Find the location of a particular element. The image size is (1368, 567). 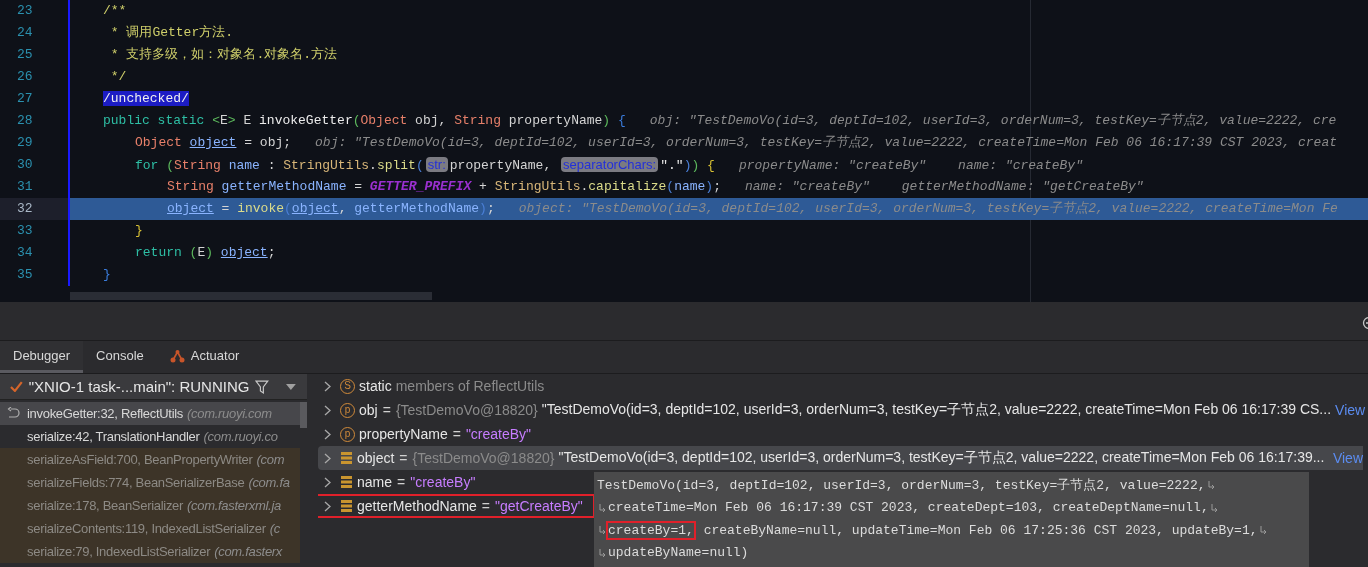

inline-value-hint: obj: "TestDemoVo(id=3, deptId=102, userId=3, orderNum=3, testKey=子节点2, value=2222, cre is located at coordinates (993, 120).